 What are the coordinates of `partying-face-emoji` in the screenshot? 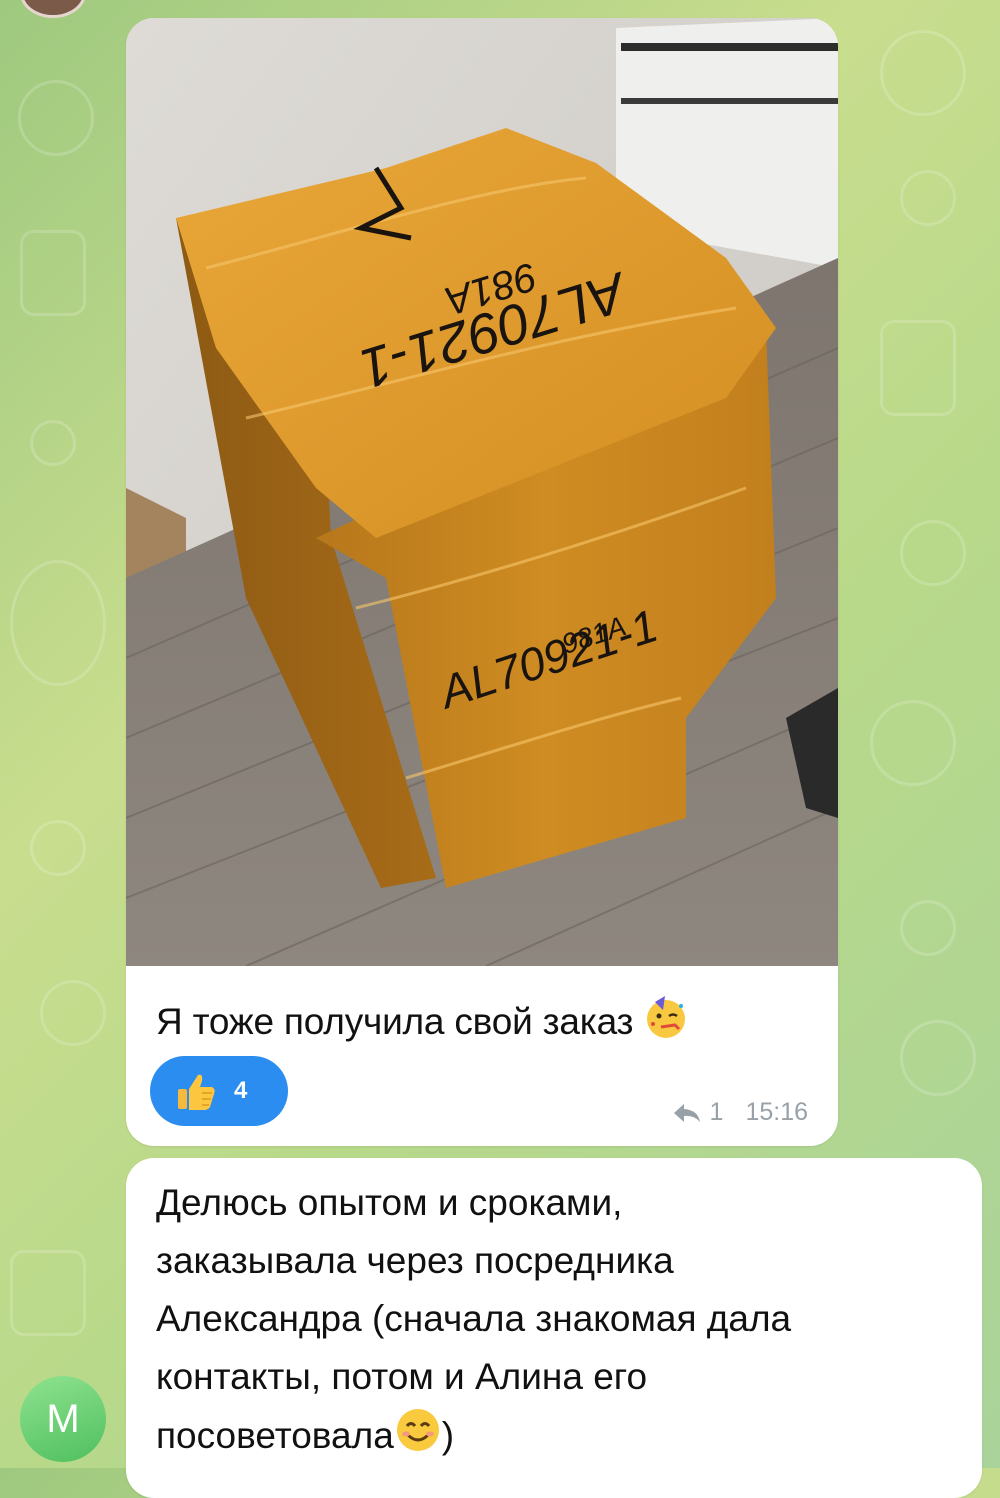 It's located at (666, 1021).